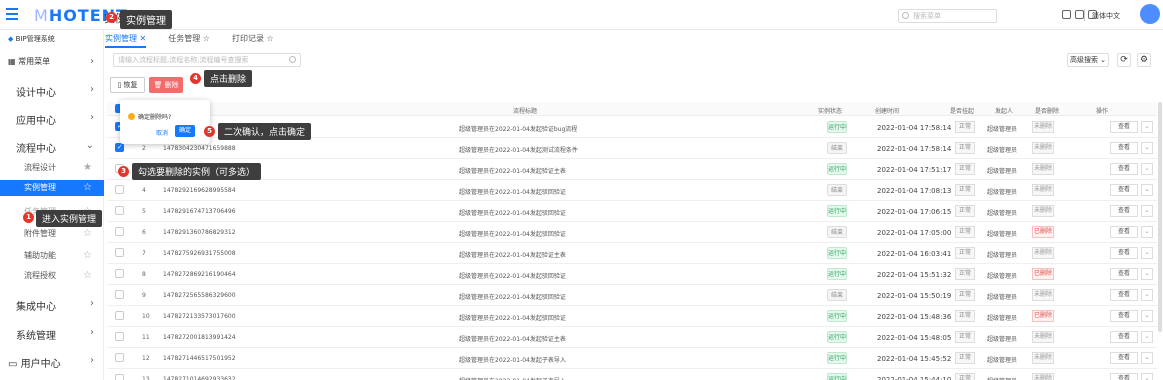 The height and width of the screenshot is (380, 1163). Describe the element at coordinates (52, 147) in the screenshot. I see `sidebar-item-process: 流程中心 ⌄` at that location.